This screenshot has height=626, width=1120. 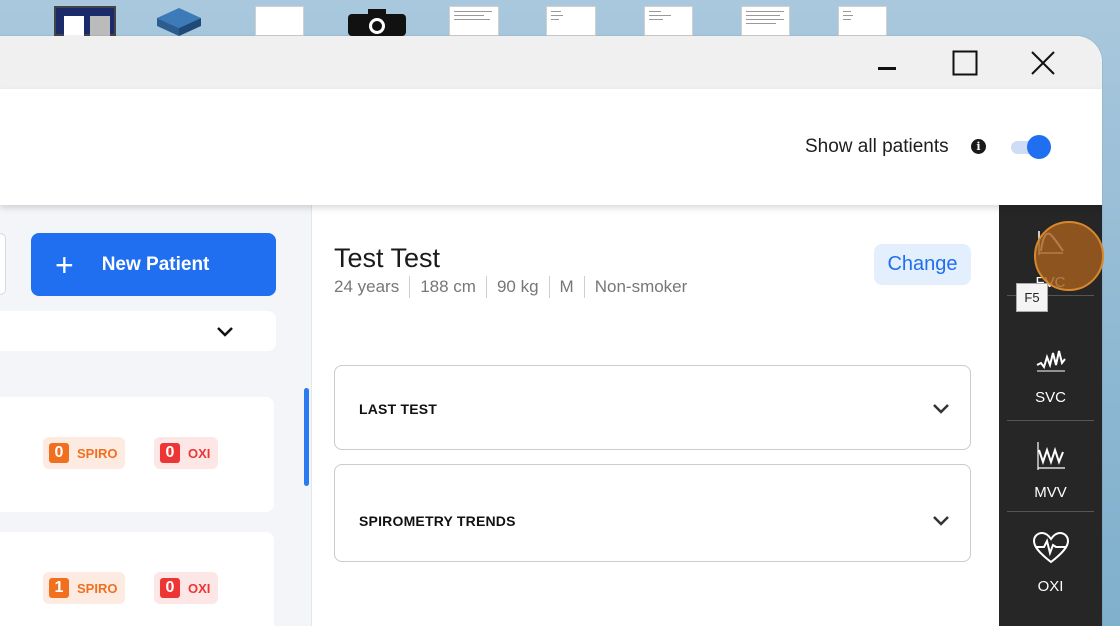 I want to click on heart-pulse-icon, so click(x=1051, y=548).